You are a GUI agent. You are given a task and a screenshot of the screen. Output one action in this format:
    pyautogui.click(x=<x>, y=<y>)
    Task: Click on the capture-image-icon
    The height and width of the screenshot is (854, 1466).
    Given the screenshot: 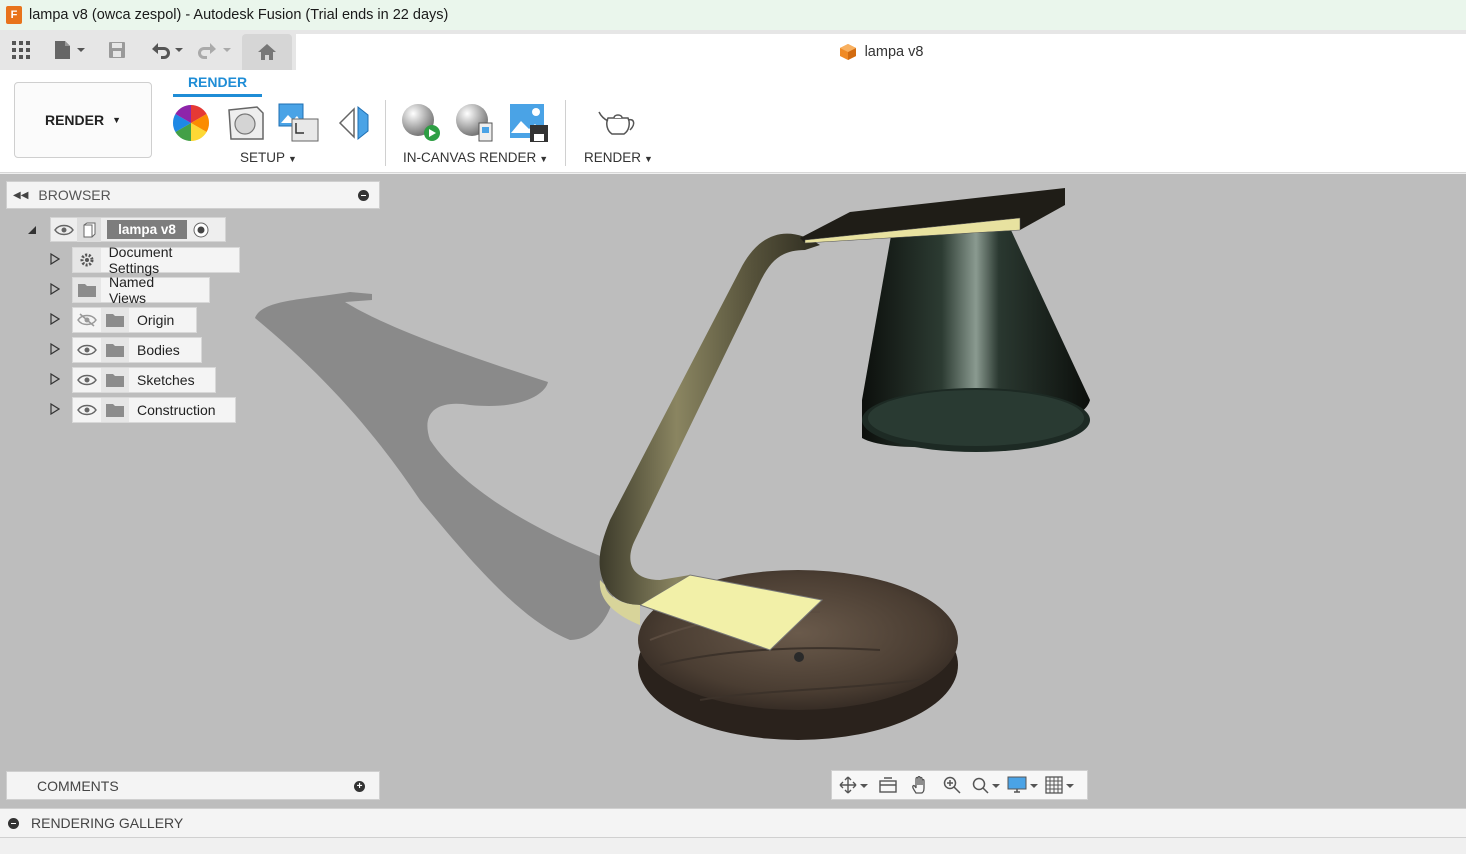 What is the action you would take?
    pyautogui.click(x=529, y=123)
    